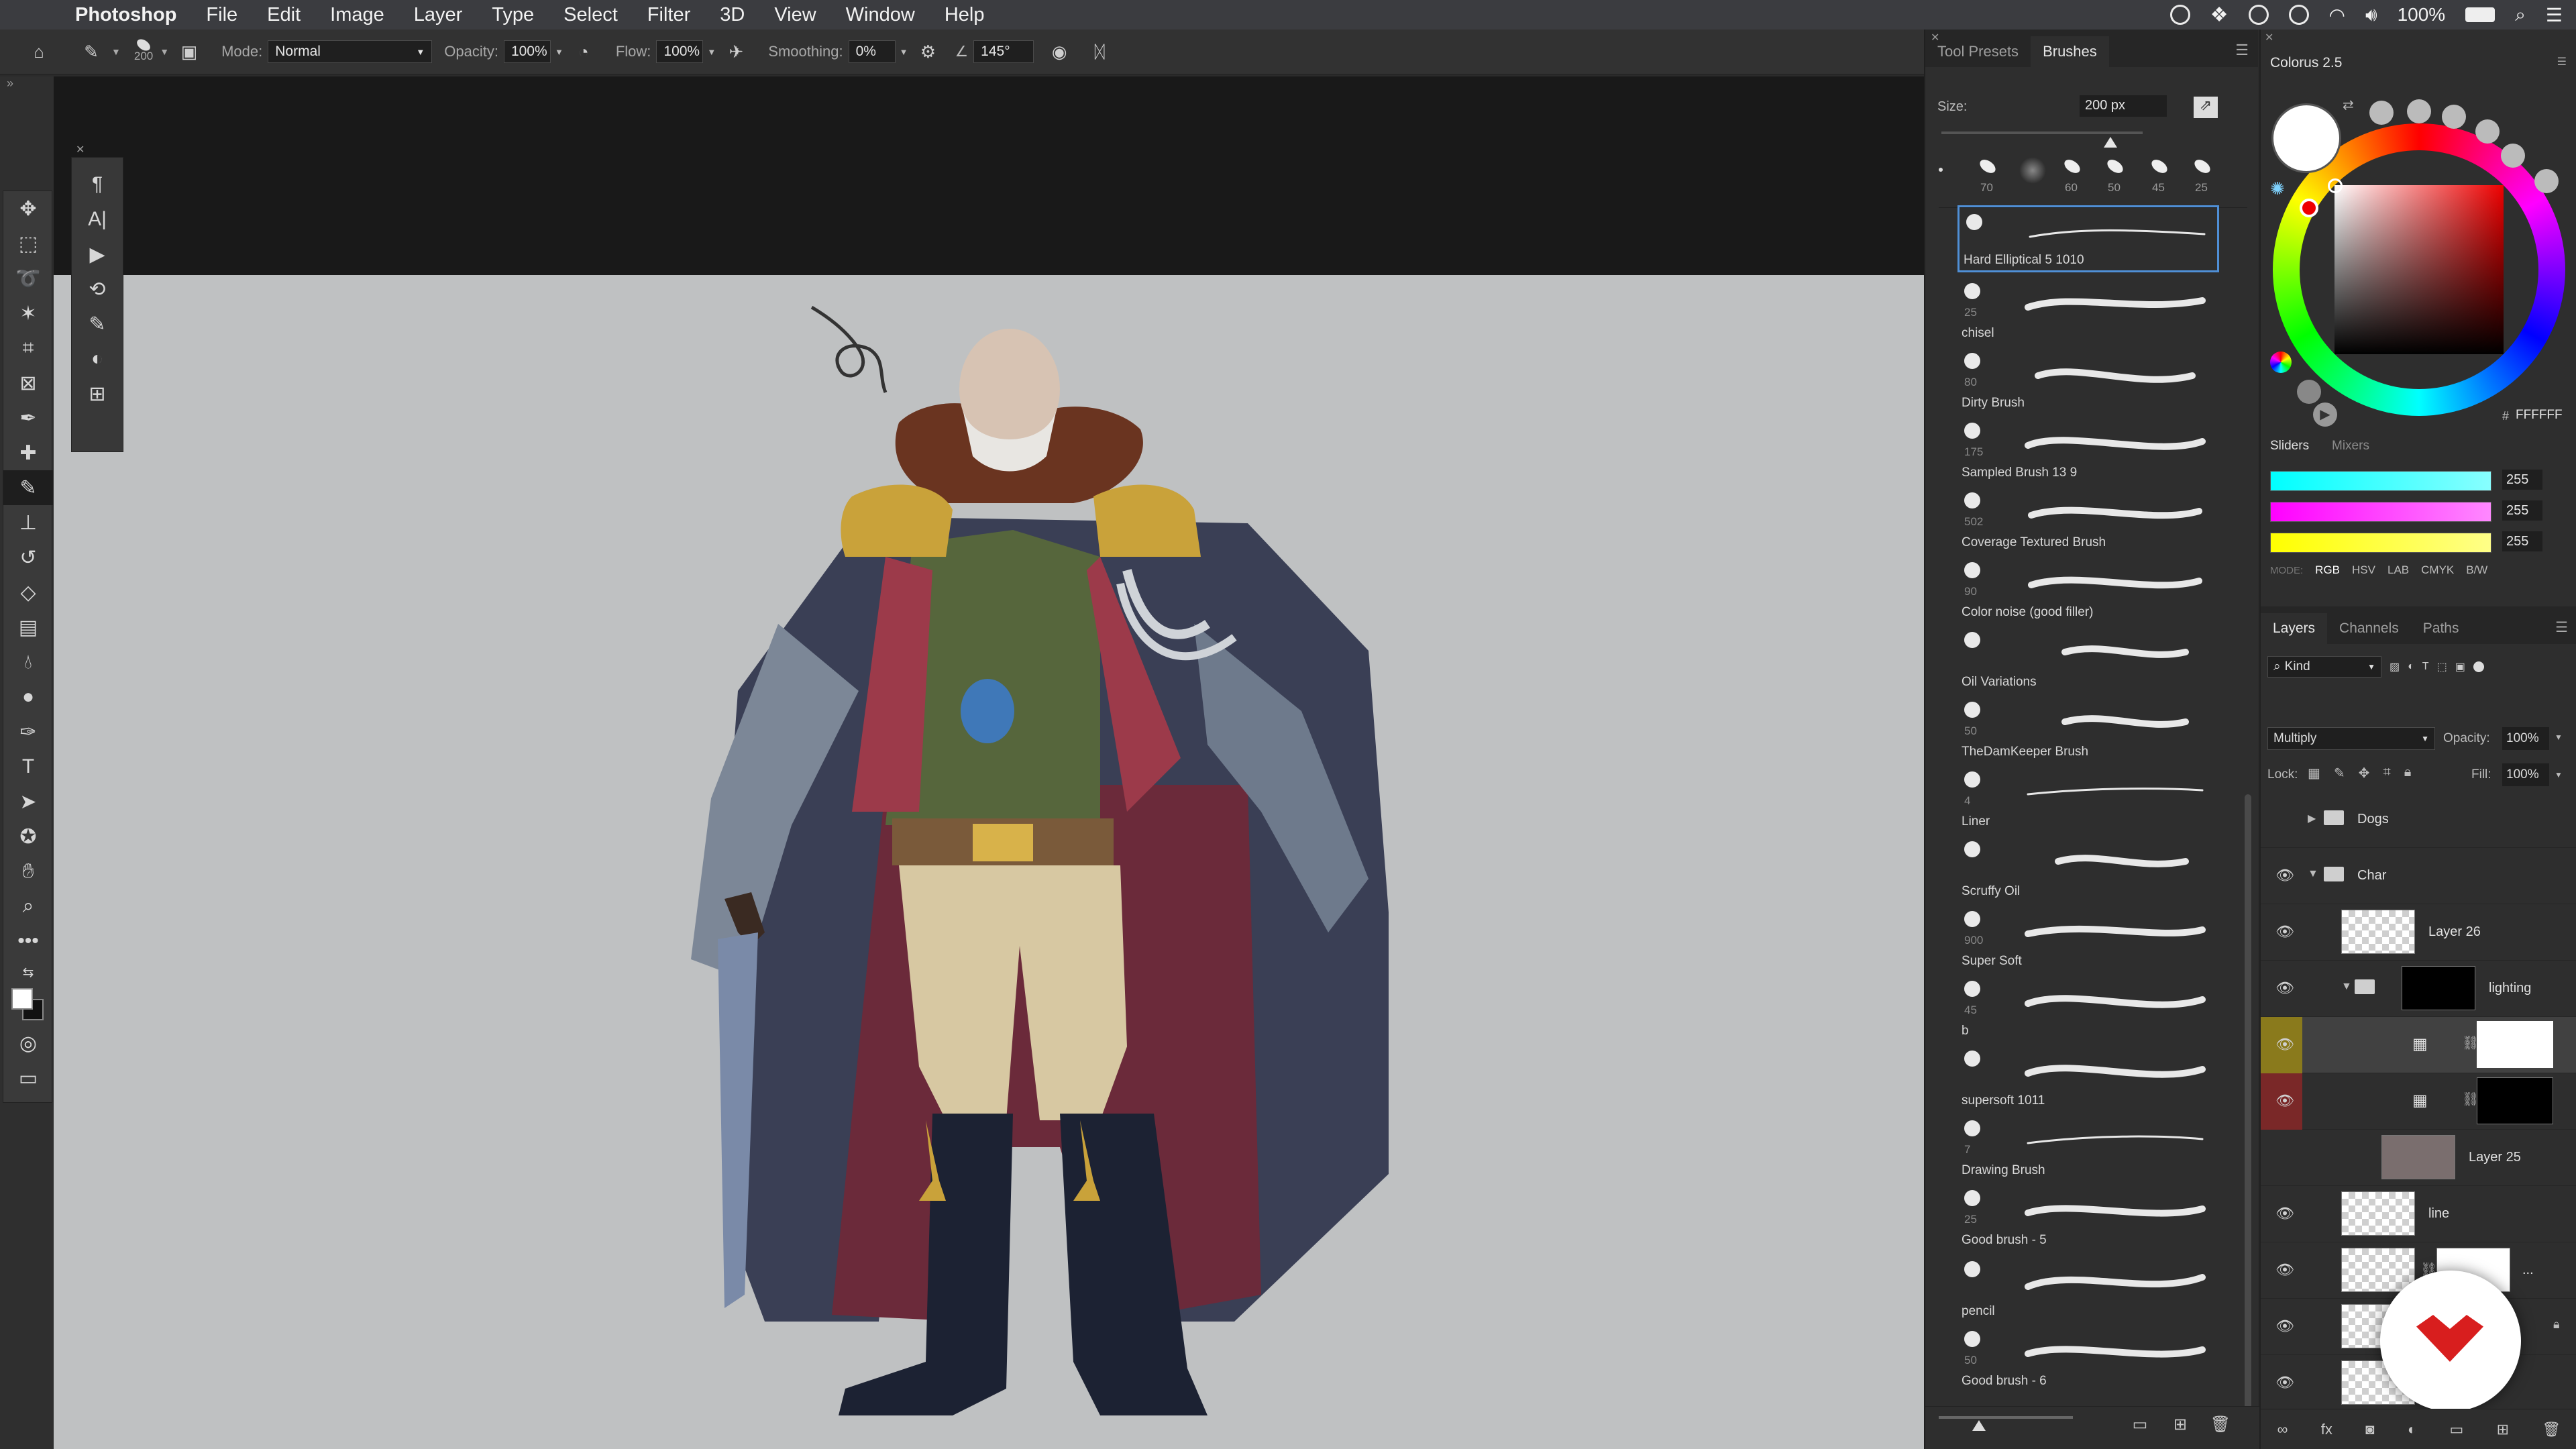  What do you see at coordinates (2088, 1077) in the screenshot?
I see `brush-preset-item: supersoft 1011` at bounding box center [2088, 1077].